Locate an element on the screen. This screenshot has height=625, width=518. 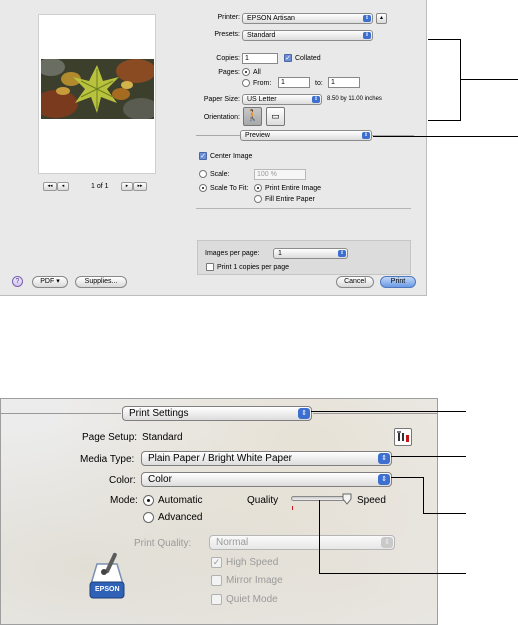
page-count-text: 1 of 1 is located at coordinates (100, 186).